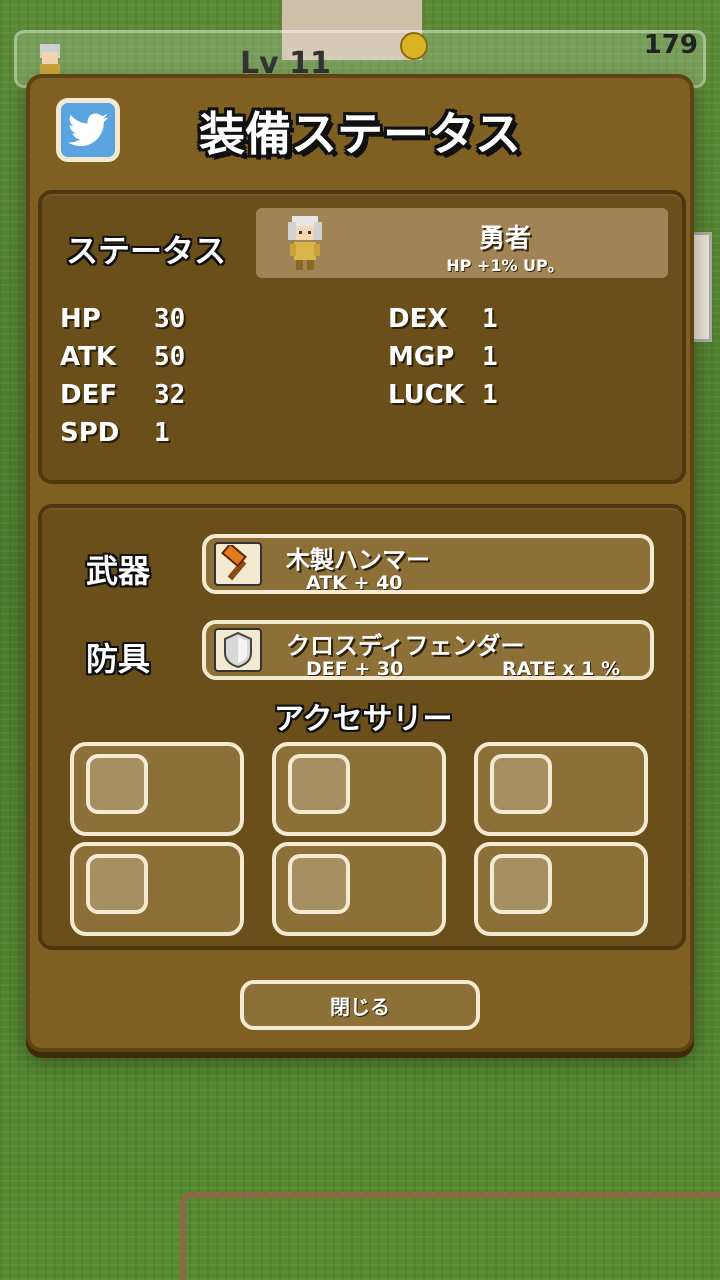 Image resolution: width=720 pixels, height=1280 pixels. Describe the element at coordinates (358, 560) in the screenshot. I see `weapon-name: 木製ハンマー` at that location.